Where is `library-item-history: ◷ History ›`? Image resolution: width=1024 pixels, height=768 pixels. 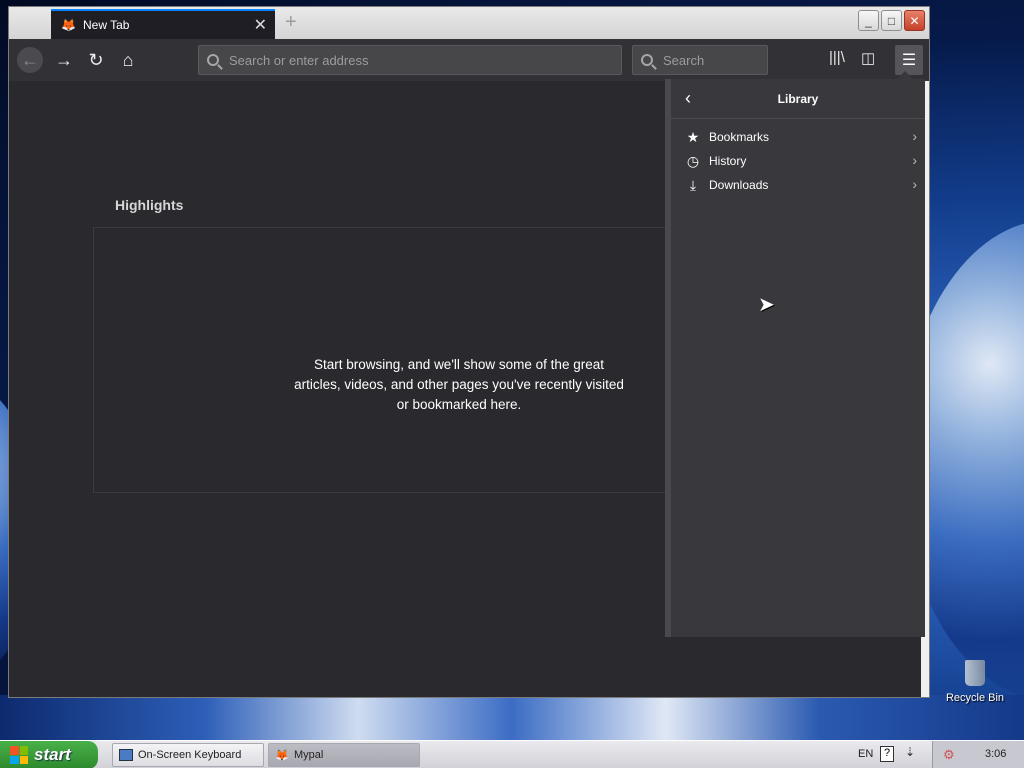 library-item-history: ◷ History › is located at coordinates (798, 161).